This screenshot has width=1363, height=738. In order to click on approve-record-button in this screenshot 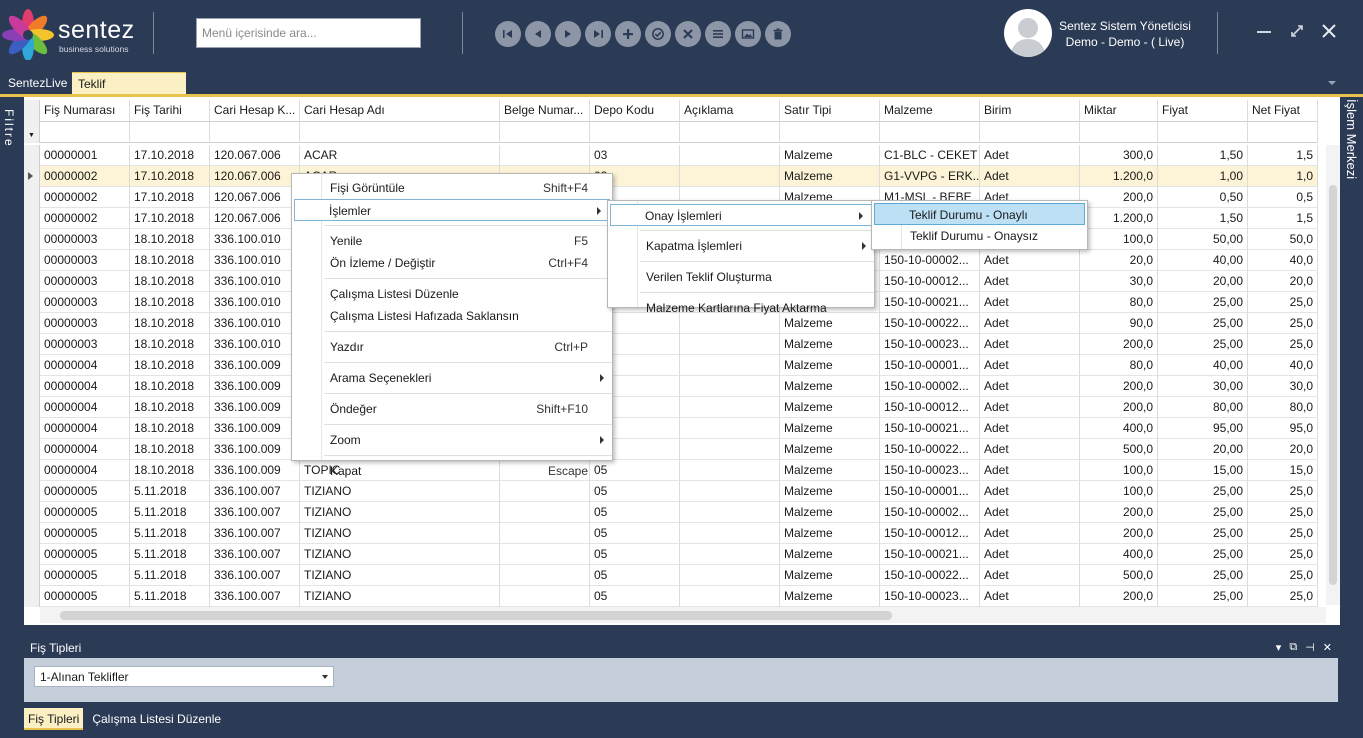, I will do `click(658, 34)`.